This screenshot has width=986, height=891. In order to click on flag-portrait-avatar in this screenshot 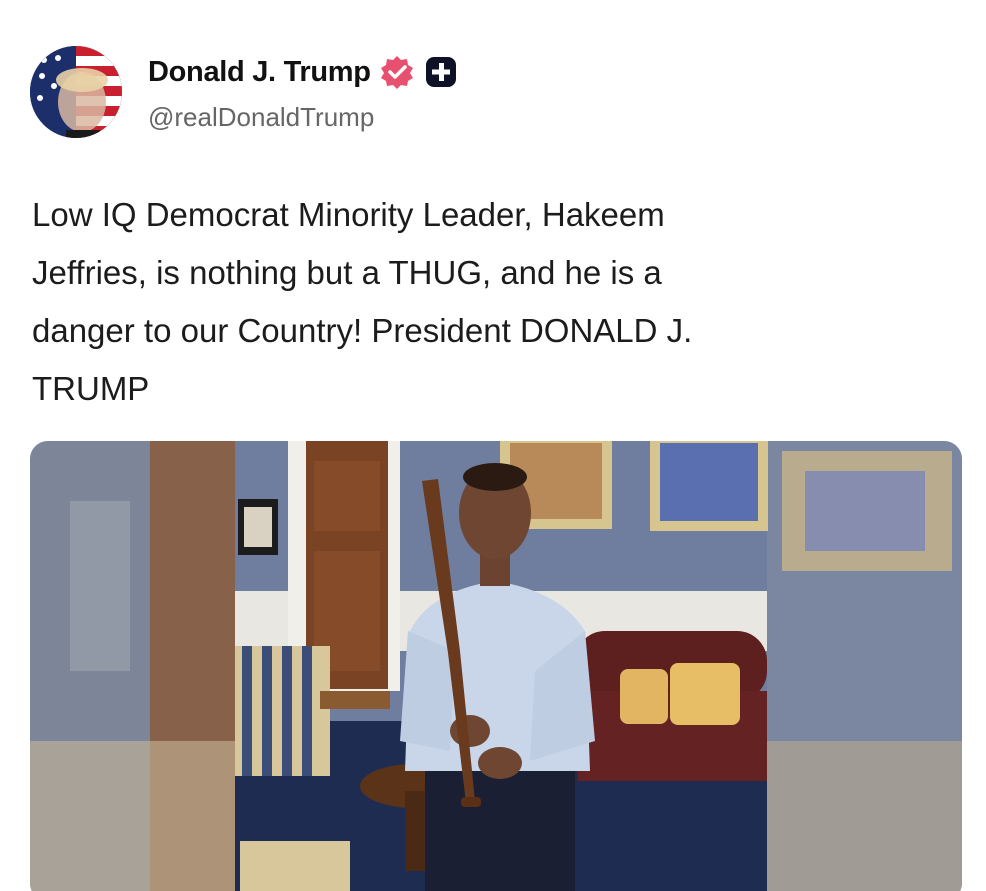, I will do `click(76, 92)`.